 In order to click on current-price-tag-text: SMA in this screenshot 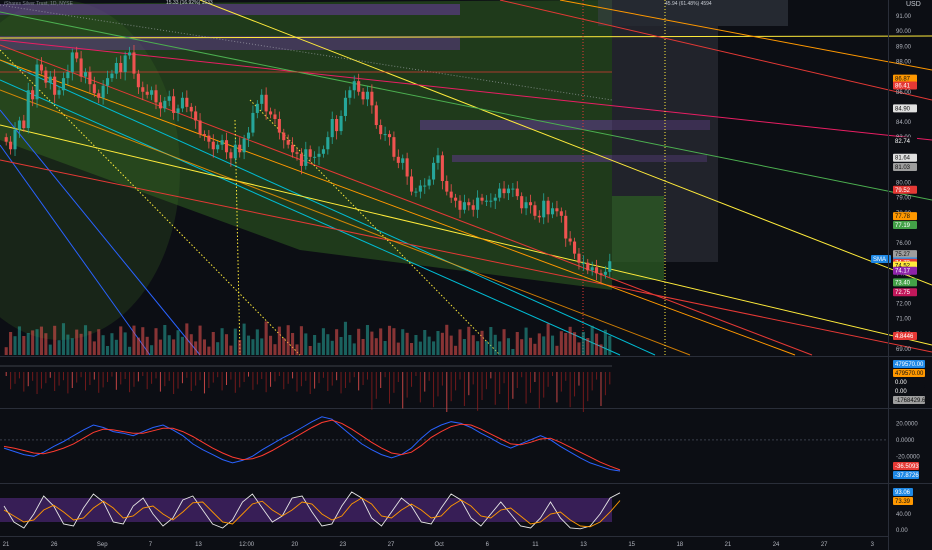, I will do `click(879, 260)`.